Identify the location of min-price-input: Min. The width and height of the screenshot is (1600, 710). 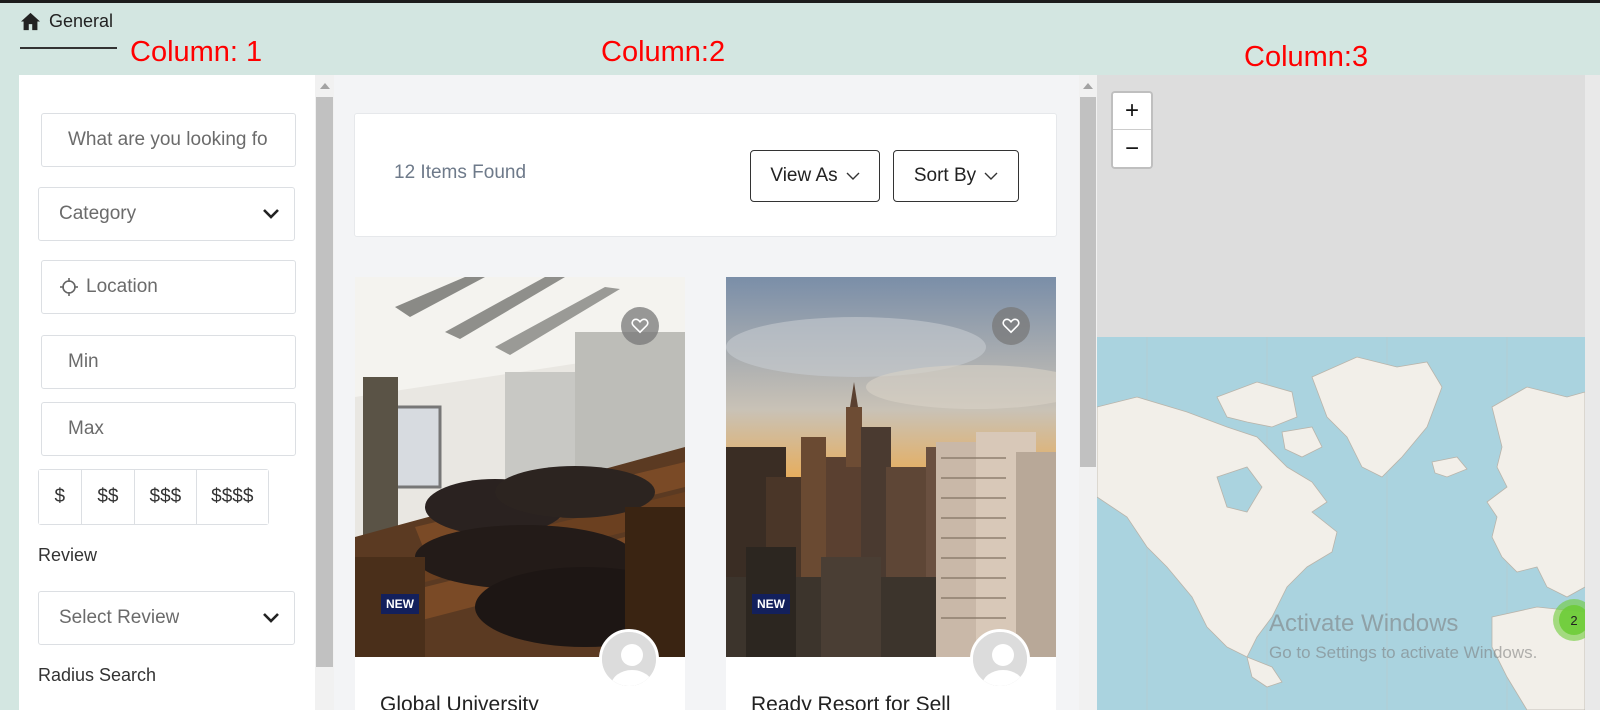
(168, 362).